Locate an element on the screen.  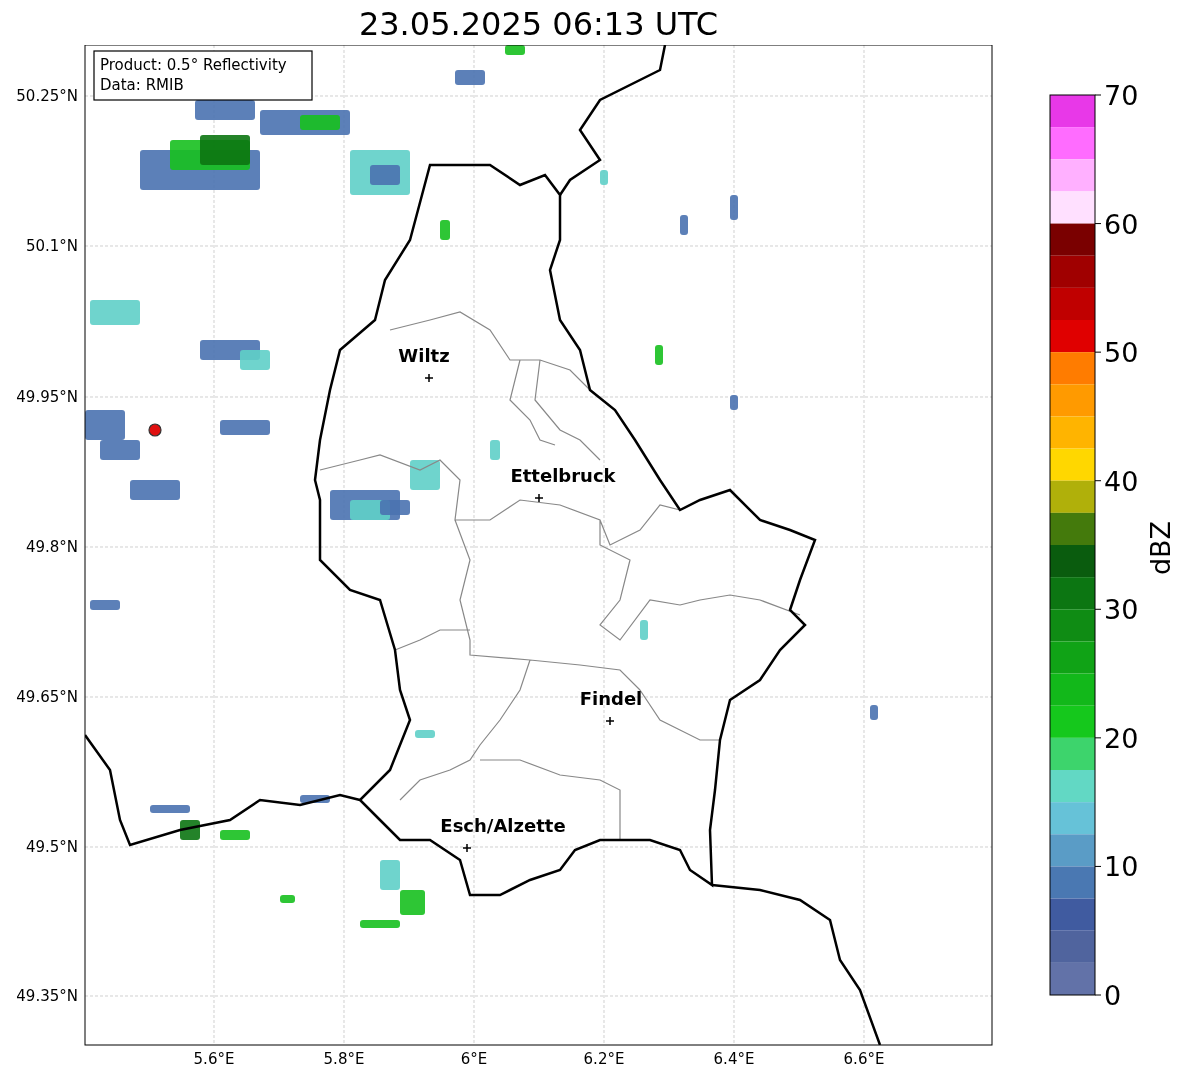
colorbar-tick-label: 20 is located at coordinates (1121, 738).